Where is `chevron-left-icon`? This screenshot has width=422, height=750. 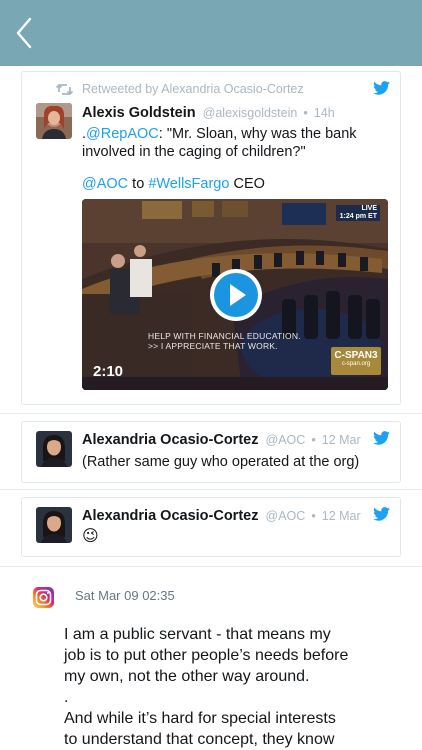
chevron-left-icon is located at coordinates (24, 33).